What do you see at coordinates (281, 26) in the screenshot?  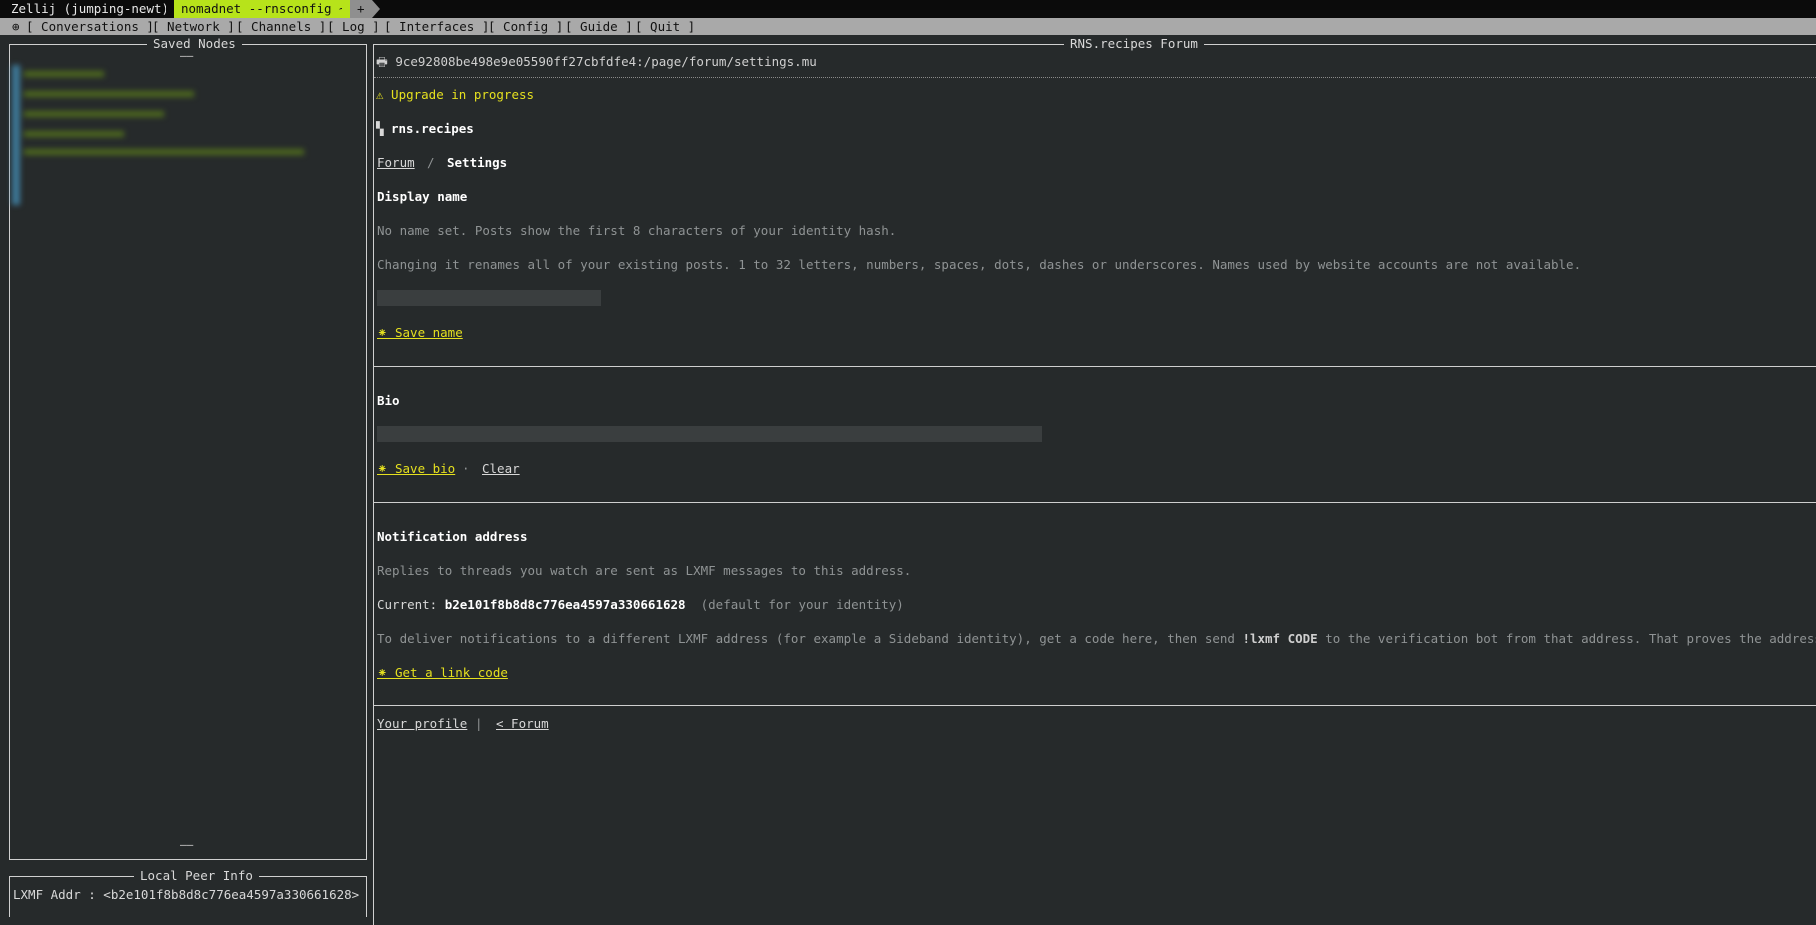 I see `menu-channels: [ Channels ]` at bounding box center [281, 26].